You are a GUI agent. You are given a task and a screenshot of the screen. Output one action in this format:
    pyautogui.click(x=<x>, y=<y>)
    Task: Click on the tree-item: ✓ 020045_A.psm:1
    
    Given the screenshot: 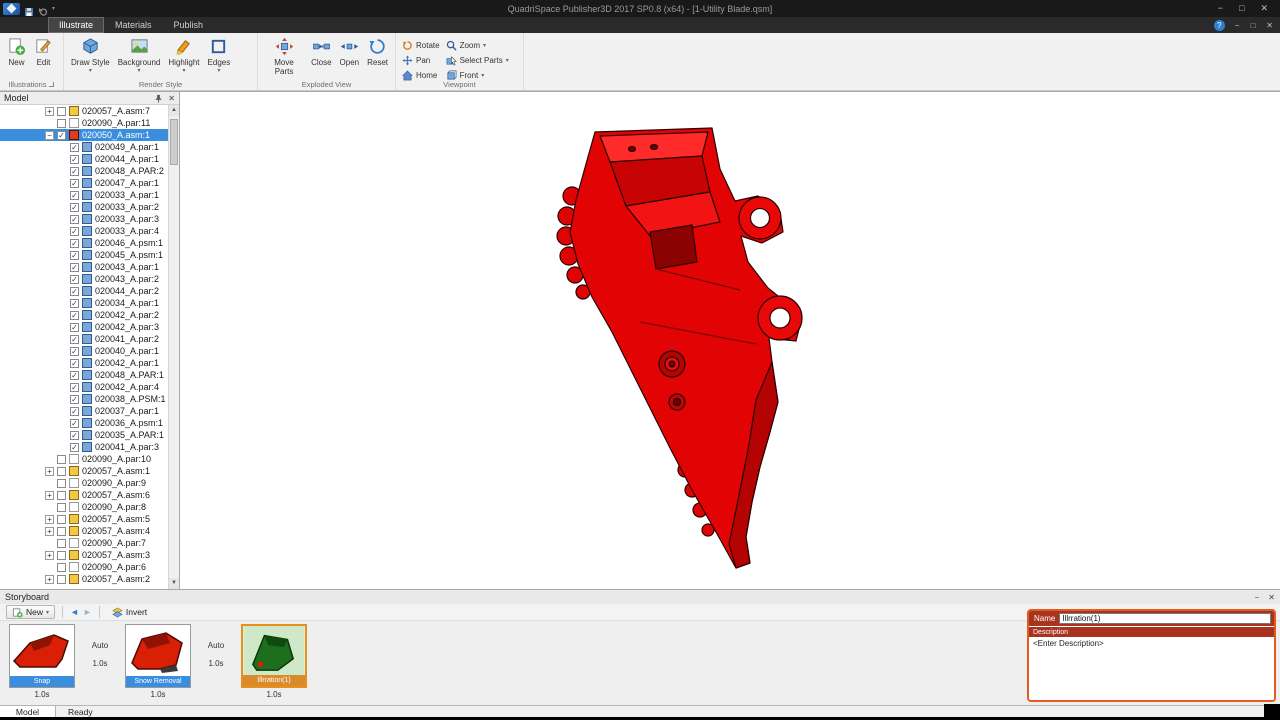 What is the action you would take?
    pyautogui.click(x=84, y=255)
    